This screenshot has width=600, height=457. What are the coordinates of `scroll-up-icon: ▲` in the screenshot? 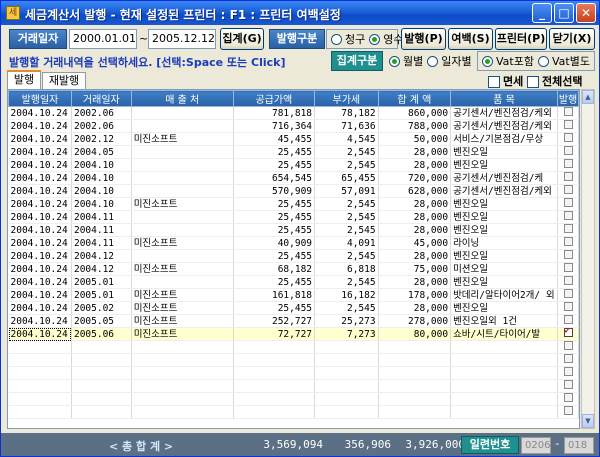 It's located at (588, 97).